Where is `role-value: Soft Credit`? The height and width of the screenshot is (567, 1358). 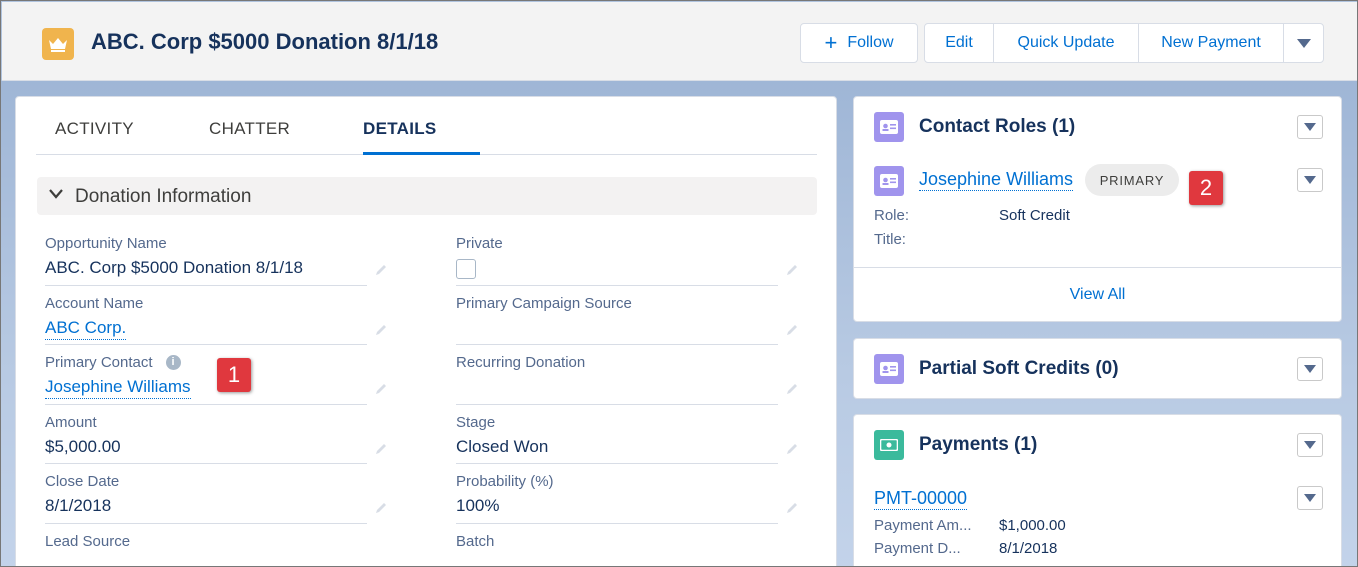
role-value: Soft Credit is located at coordinates (1034, 215).